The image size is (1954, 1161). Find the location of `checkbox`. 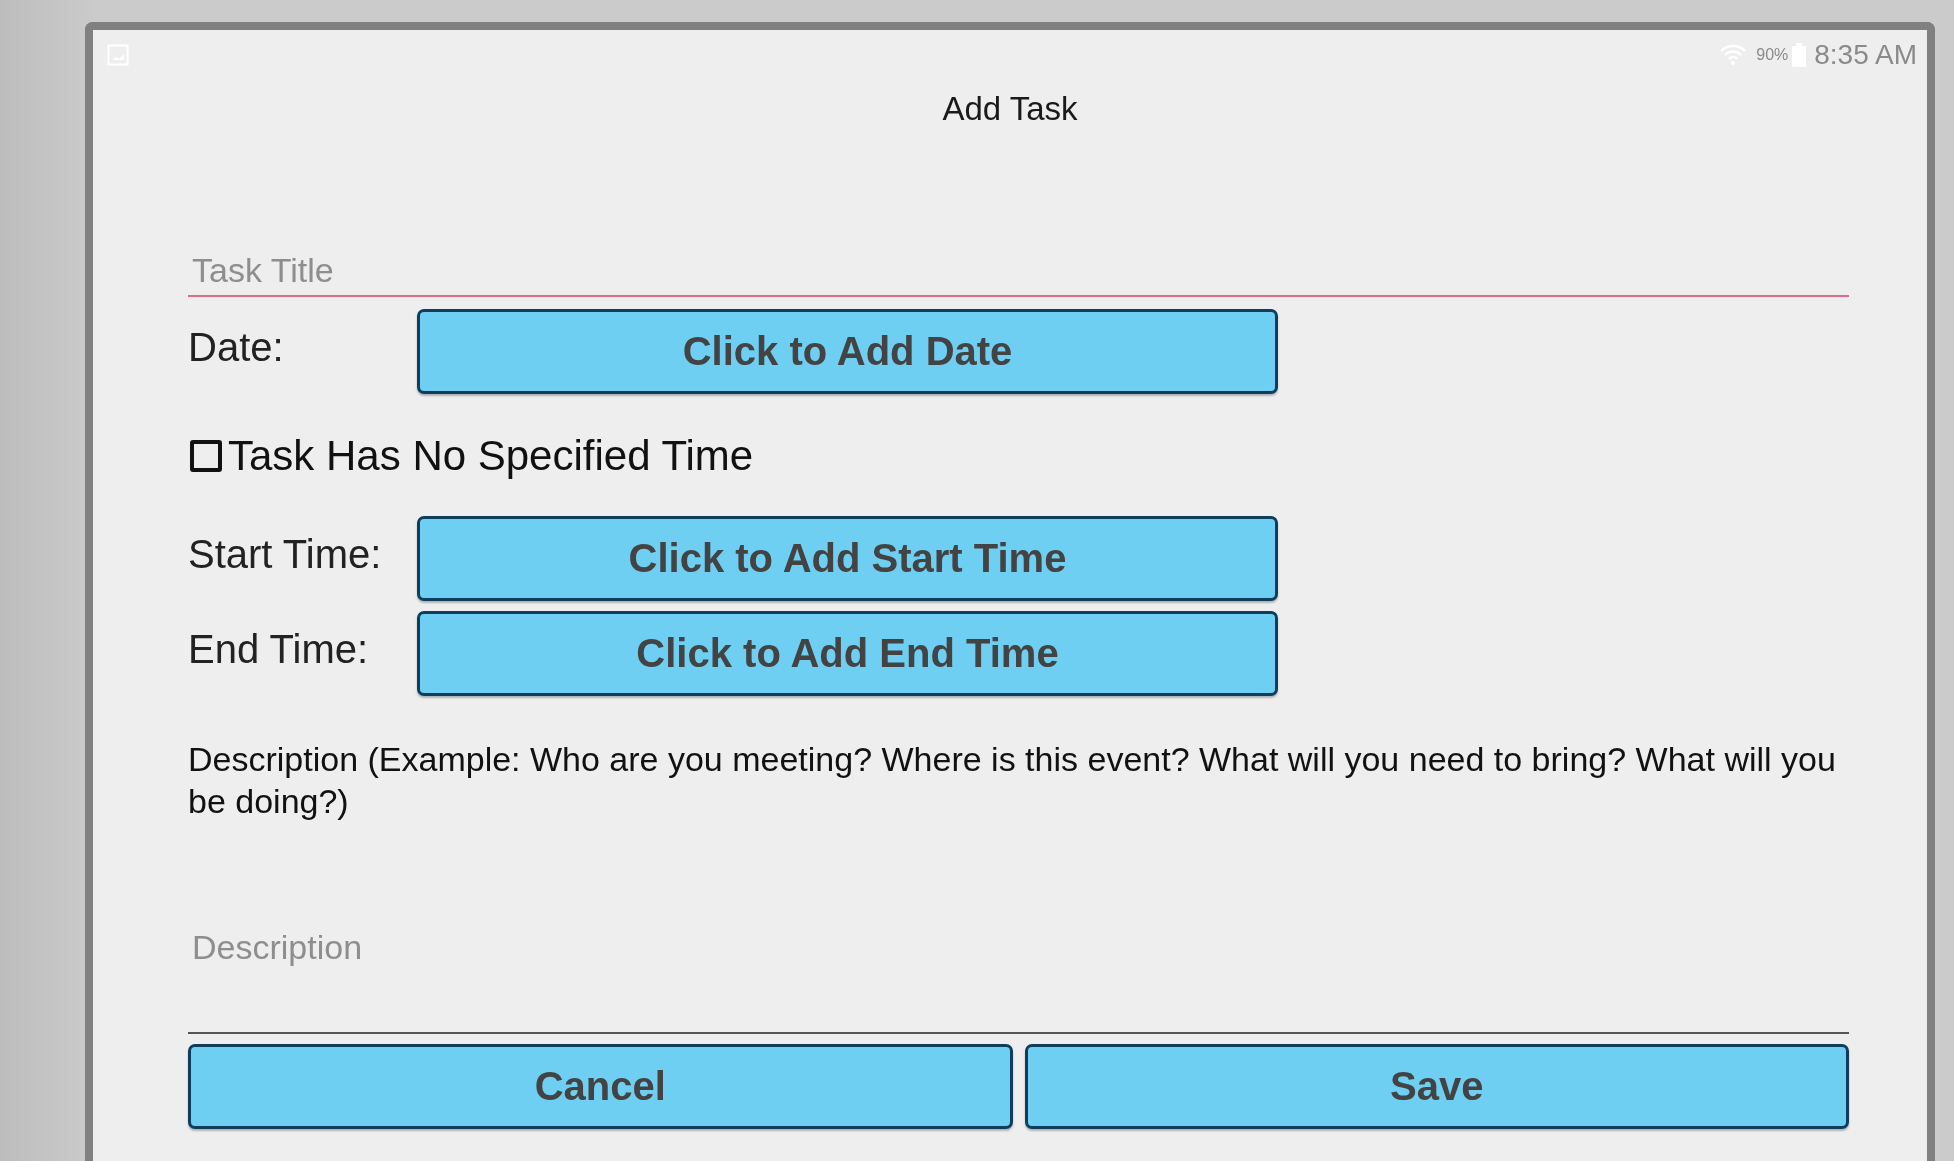

checkbox is located at coordinates (206, 456).